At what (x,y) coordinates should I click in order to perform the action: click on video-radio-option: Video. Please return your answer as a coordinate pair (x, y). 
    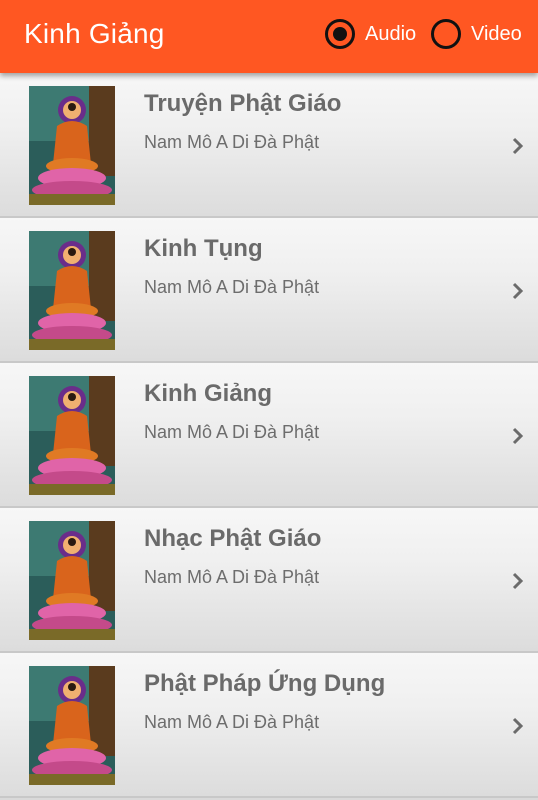
    Looking at the image, I should click on (476, 34).